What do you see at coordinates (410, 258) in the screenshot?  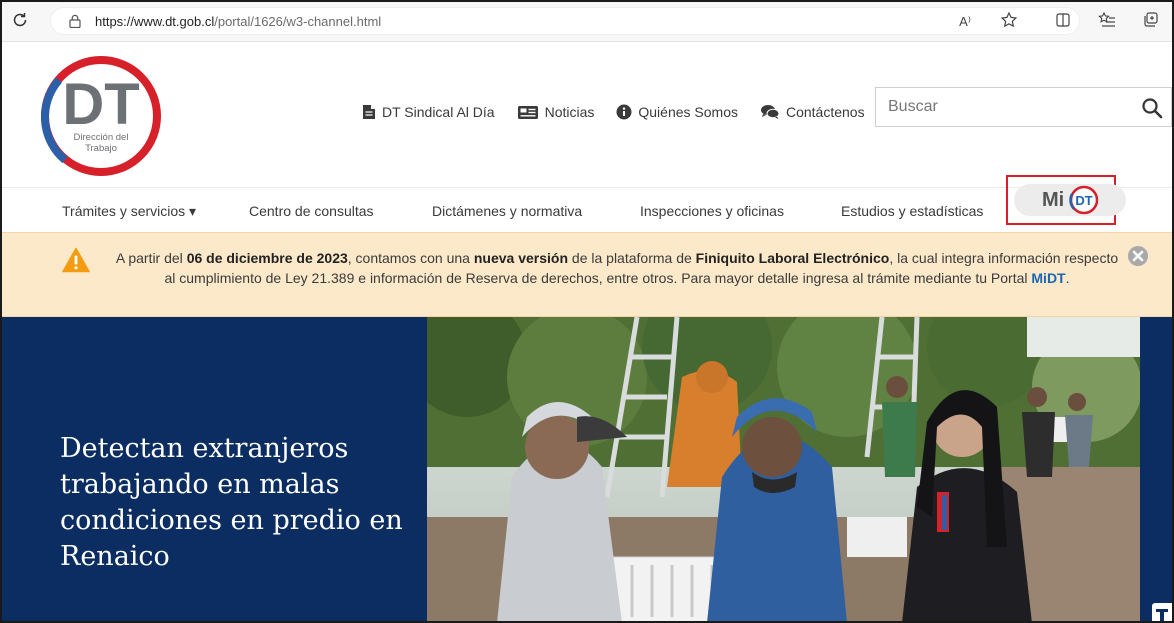 I see `alert-t2: , contamos con una` at bounding box center [410, 258].